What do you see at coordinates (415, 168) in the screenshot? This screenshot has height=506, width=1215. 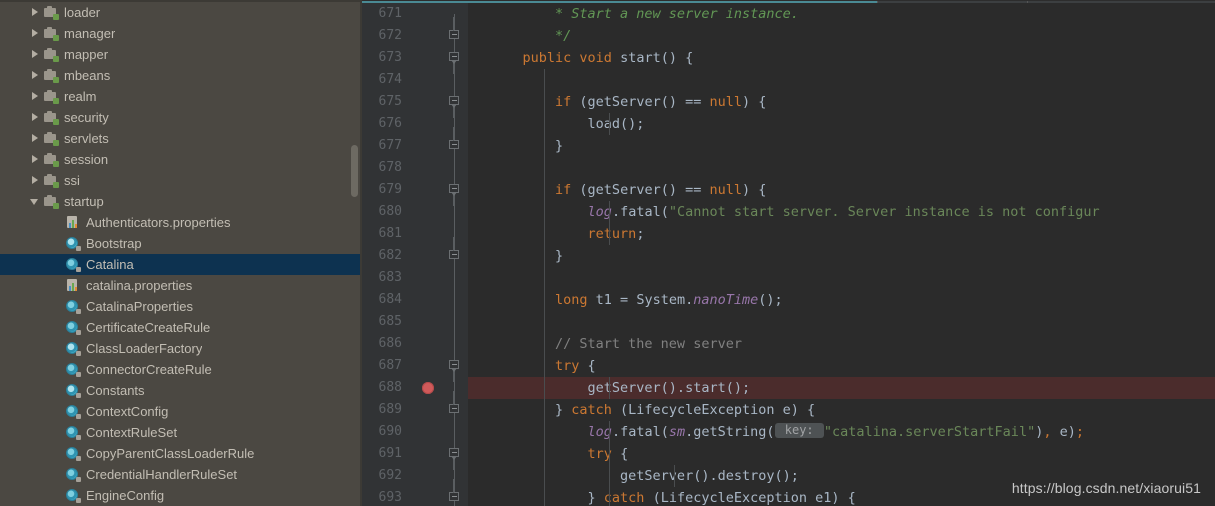 I see `gutter-line: 678` at bounding box center [415, 168].